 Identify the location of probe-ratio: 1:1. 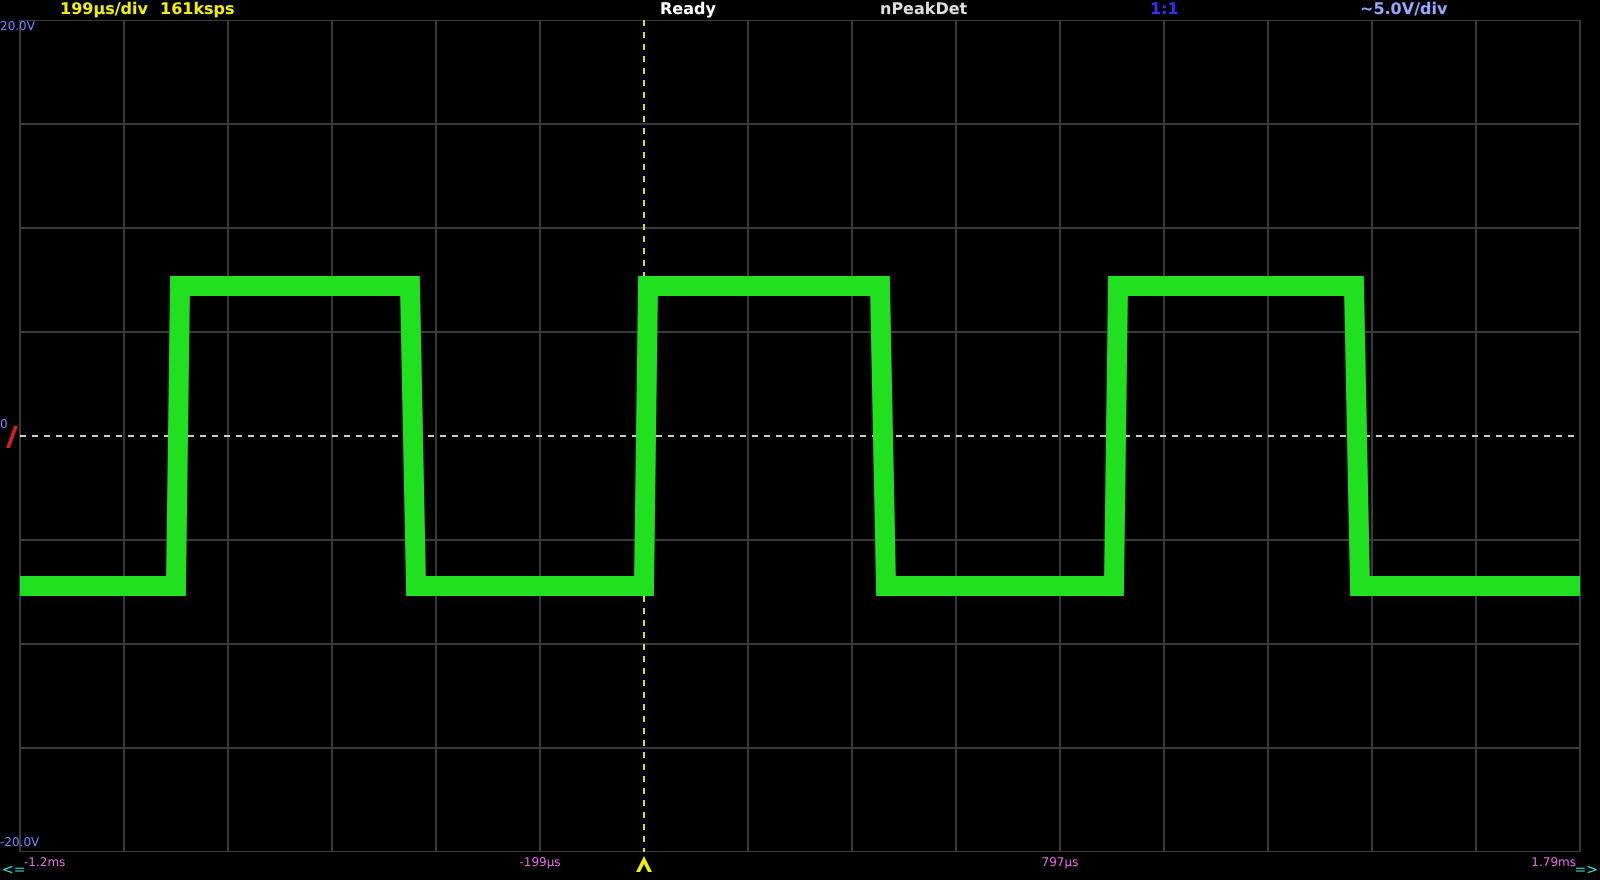
(1165, 10).